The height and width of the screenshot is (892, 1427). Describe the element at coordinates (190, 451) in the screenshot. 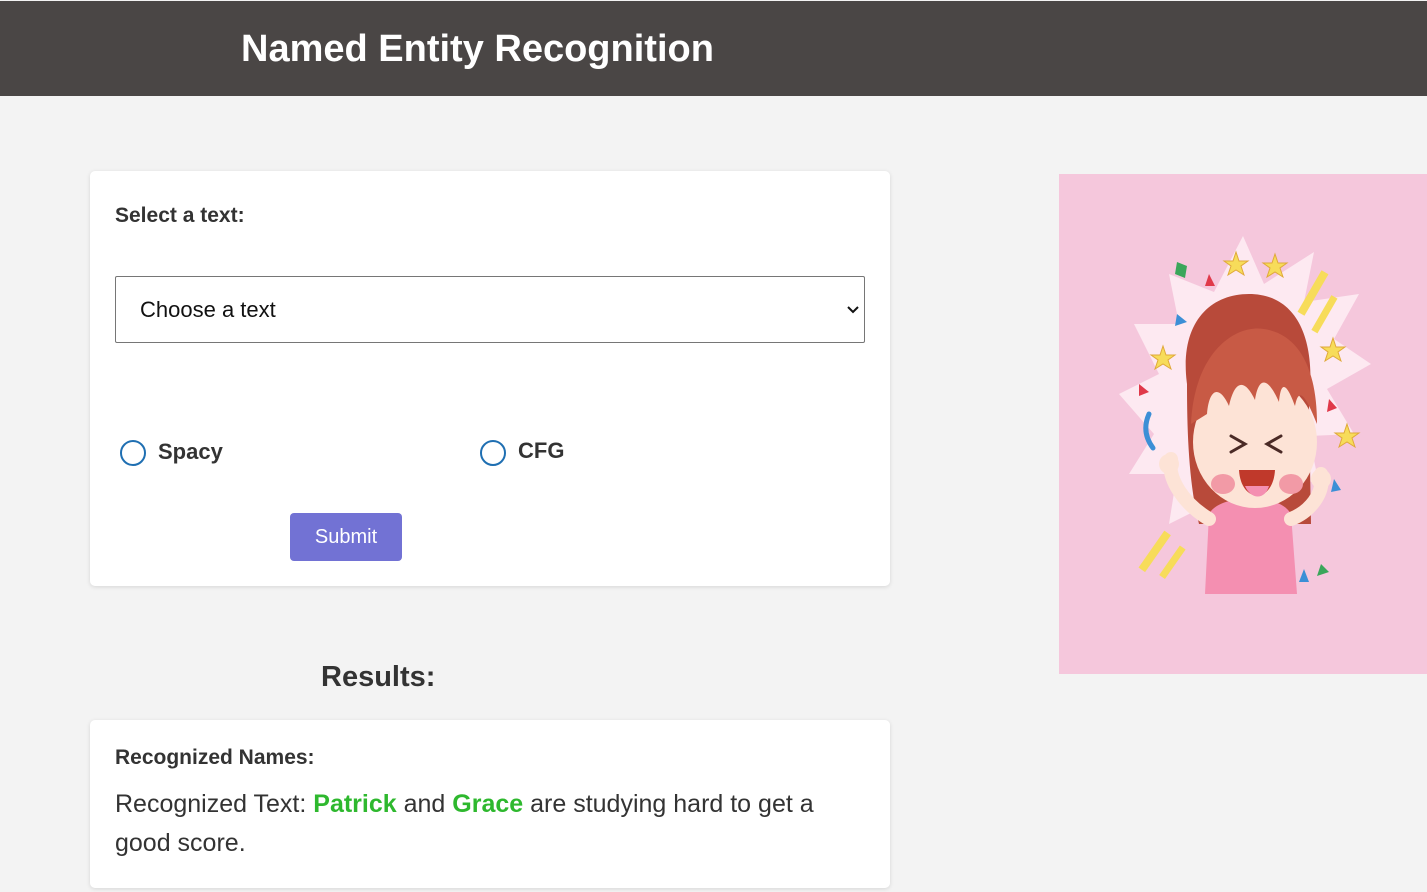

I see `radio-label-spacy: Spacy` at that location.